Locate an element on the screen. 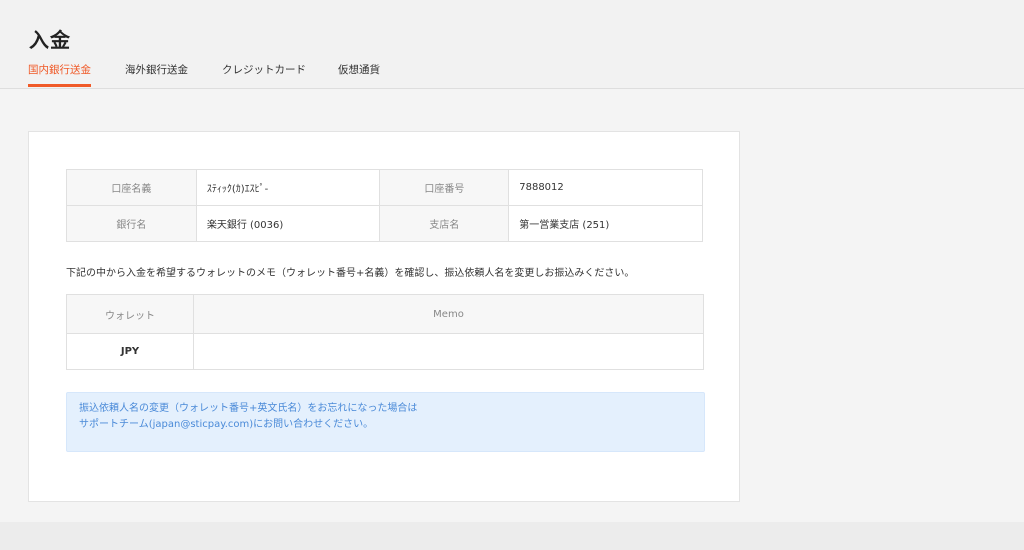 Image resolution: width=1024 pixels, height=550 pixels. table-row: 口座名義 ｽﾃｨｯｸ(ｶ)ｴｽﾋﾟ- 口座番号 7888012 is located at coordinates (384, 187).